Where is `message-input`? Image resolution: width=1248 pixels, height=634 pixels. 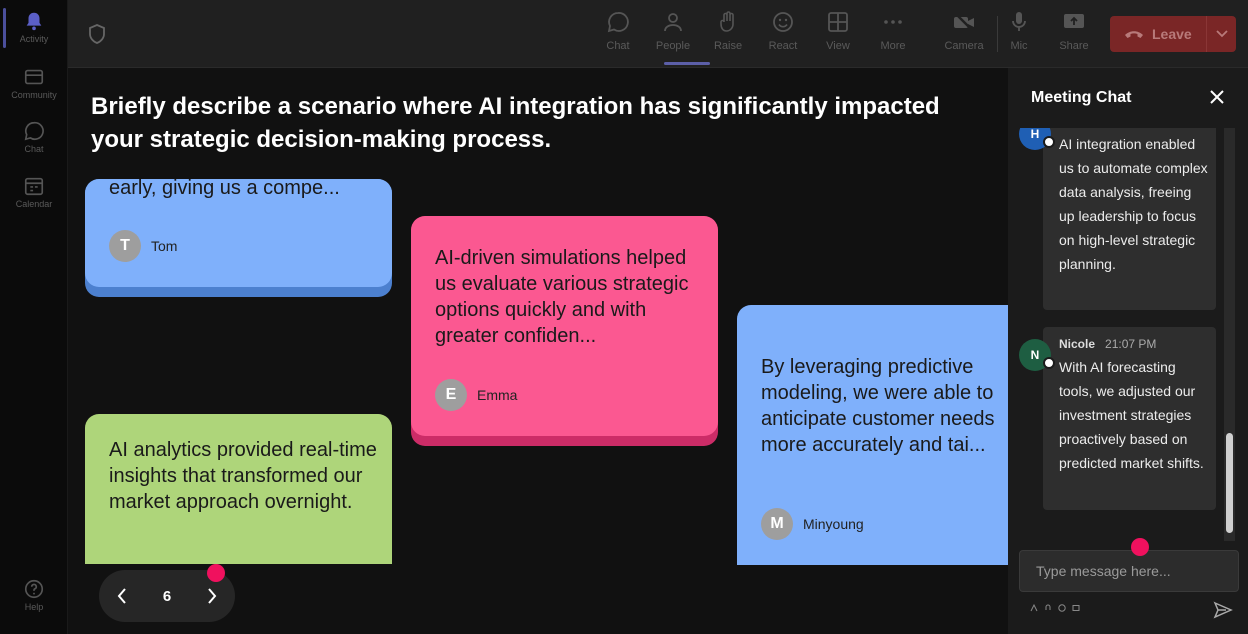
message-input is located at coordinates (1129, 571).